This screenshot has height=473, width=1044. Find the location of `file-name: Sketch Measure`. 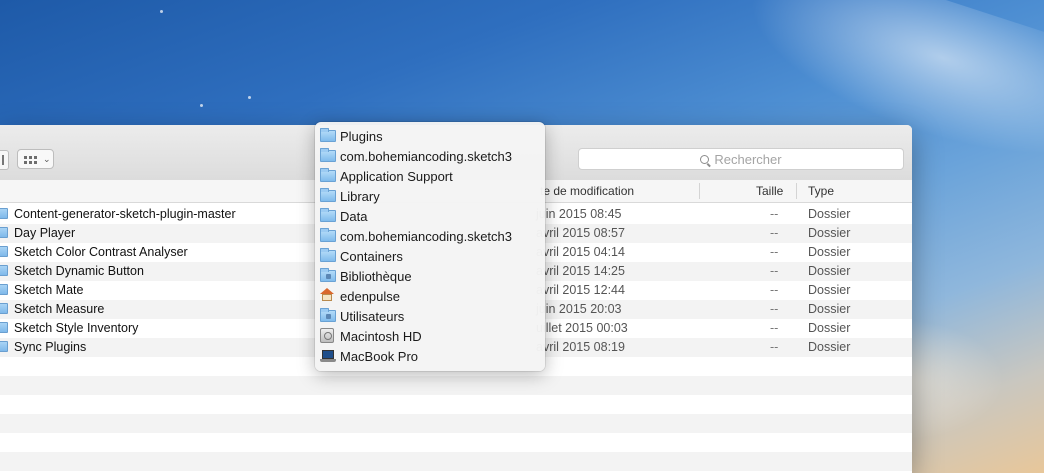

file-name: Sketch Measure is located at coordinates (59, 309).